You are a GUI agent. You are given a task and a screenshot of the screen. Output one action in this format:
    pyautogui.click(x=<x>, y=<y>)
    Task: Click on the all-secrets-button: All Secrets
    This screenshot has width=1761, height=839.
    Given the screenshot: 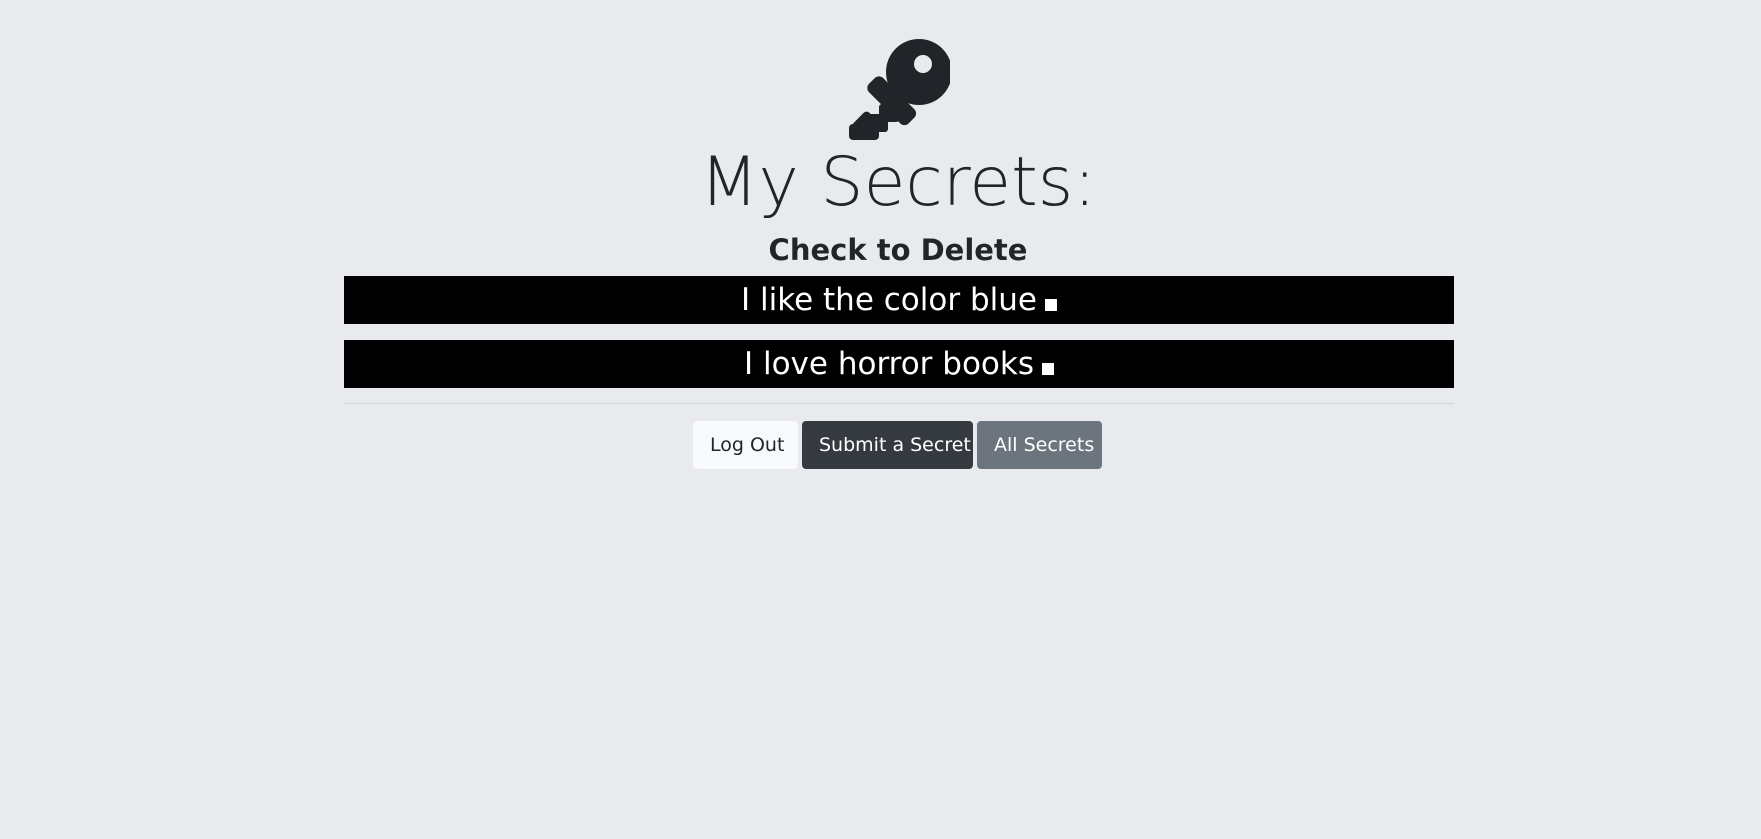 What is the action you would take?
    pyautogui.click(x=1039, y=445)
    